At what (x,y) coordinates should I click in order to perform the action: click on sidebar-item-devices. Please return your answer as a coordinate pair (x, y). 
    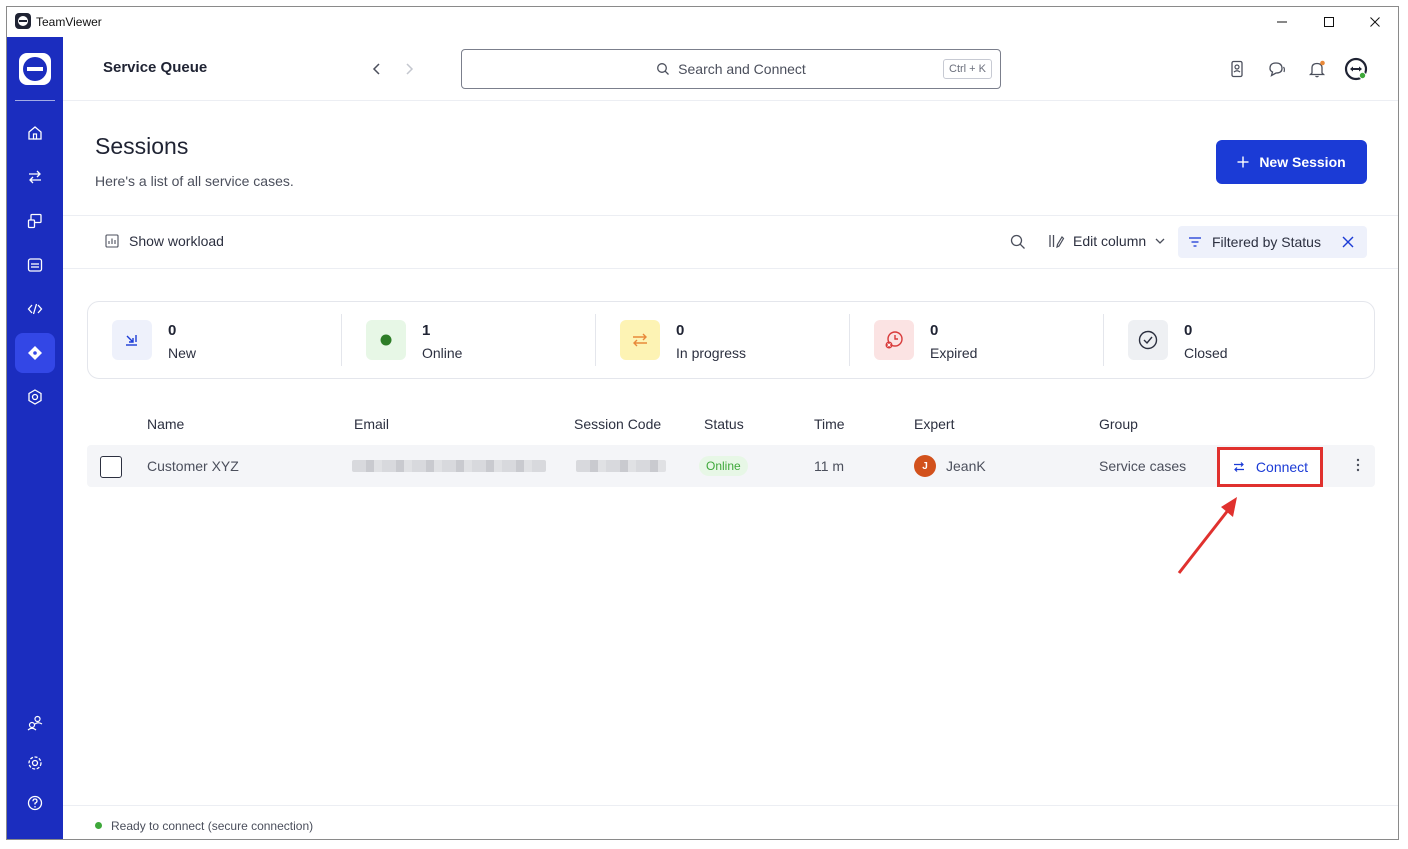
    Looking at the image, I should click on (35, 221).